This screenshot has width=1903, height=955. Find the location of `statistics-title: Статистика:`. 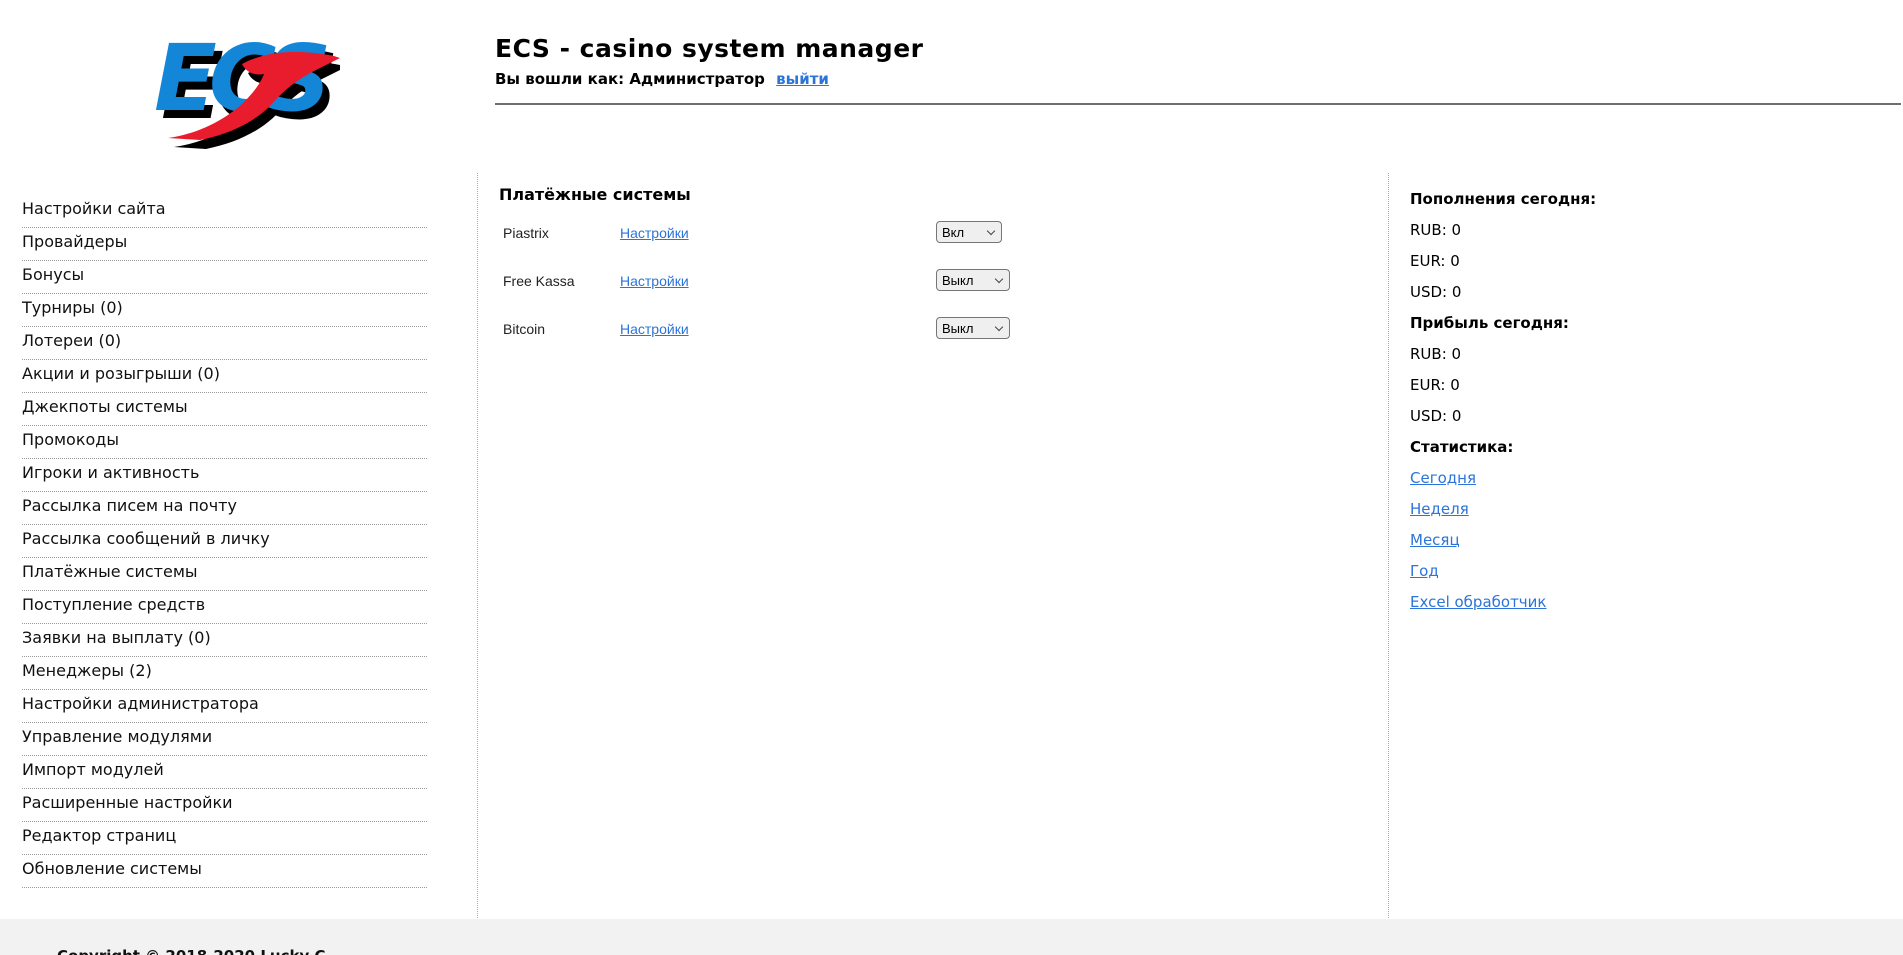

statistics-title: Статистика: is located at coordinates (1462, 447).